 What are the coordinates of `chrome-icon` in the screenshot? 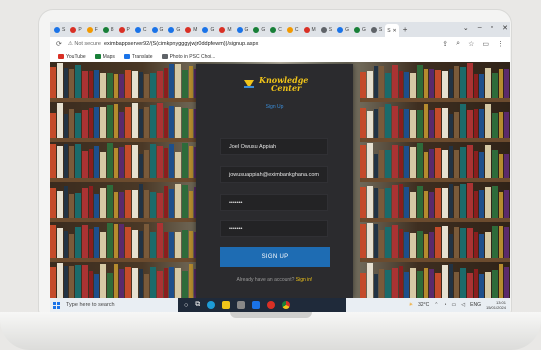 It's located at (286, 305).